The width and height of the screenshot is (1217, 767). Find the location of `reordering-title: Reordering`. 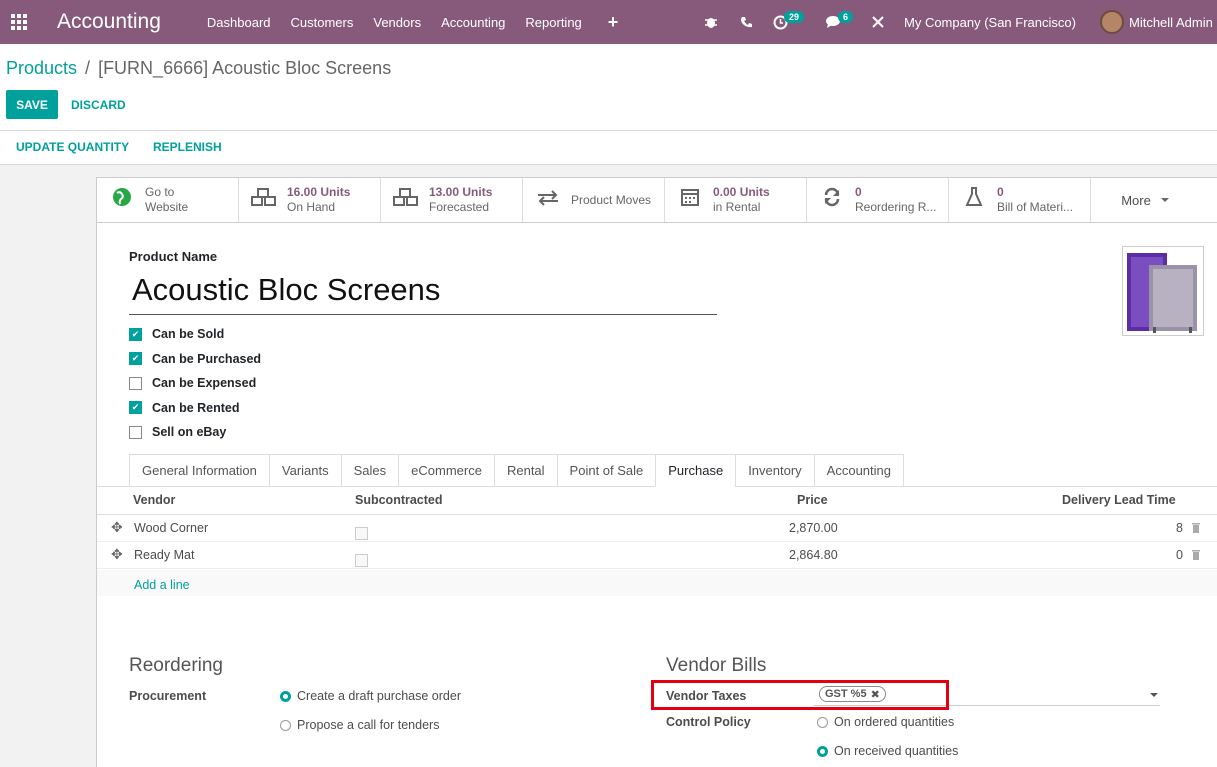

reordering-title: Reordering is located at coordinates (176, 665).